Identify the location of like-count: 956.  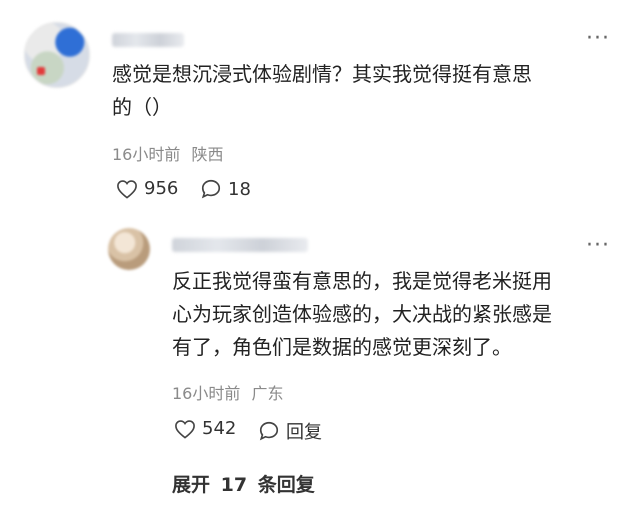
(161, 188).